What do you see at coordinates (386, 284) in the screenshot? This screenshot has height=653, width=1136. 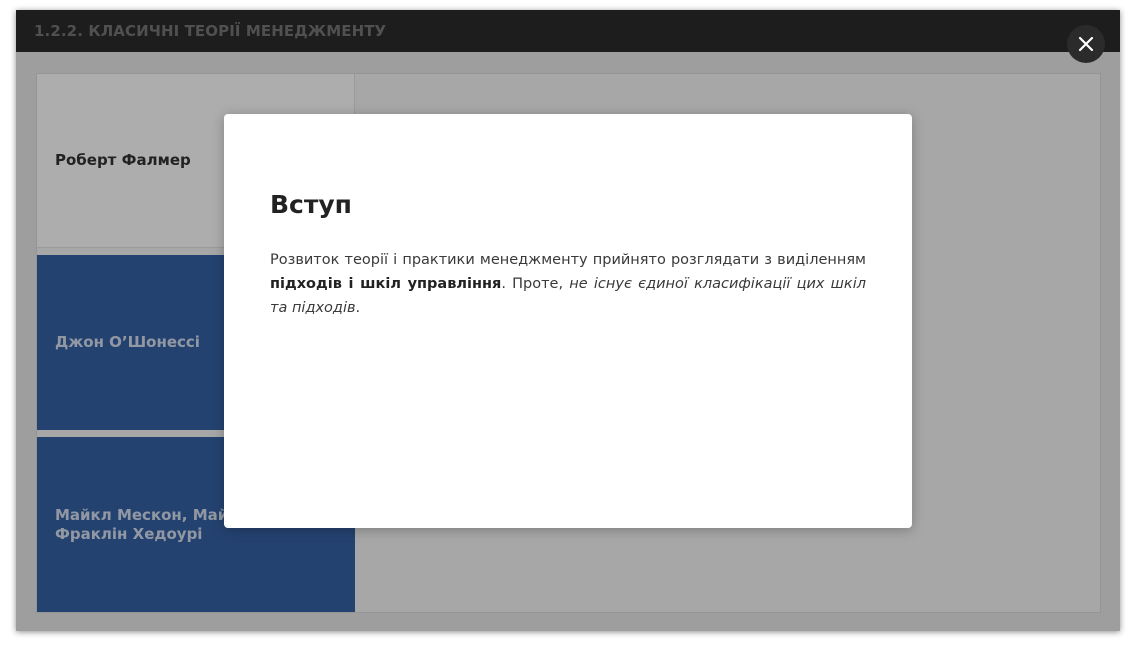 I see `modal-body-bold: підходів і шкіл управління` at bounding box center [386, 284].